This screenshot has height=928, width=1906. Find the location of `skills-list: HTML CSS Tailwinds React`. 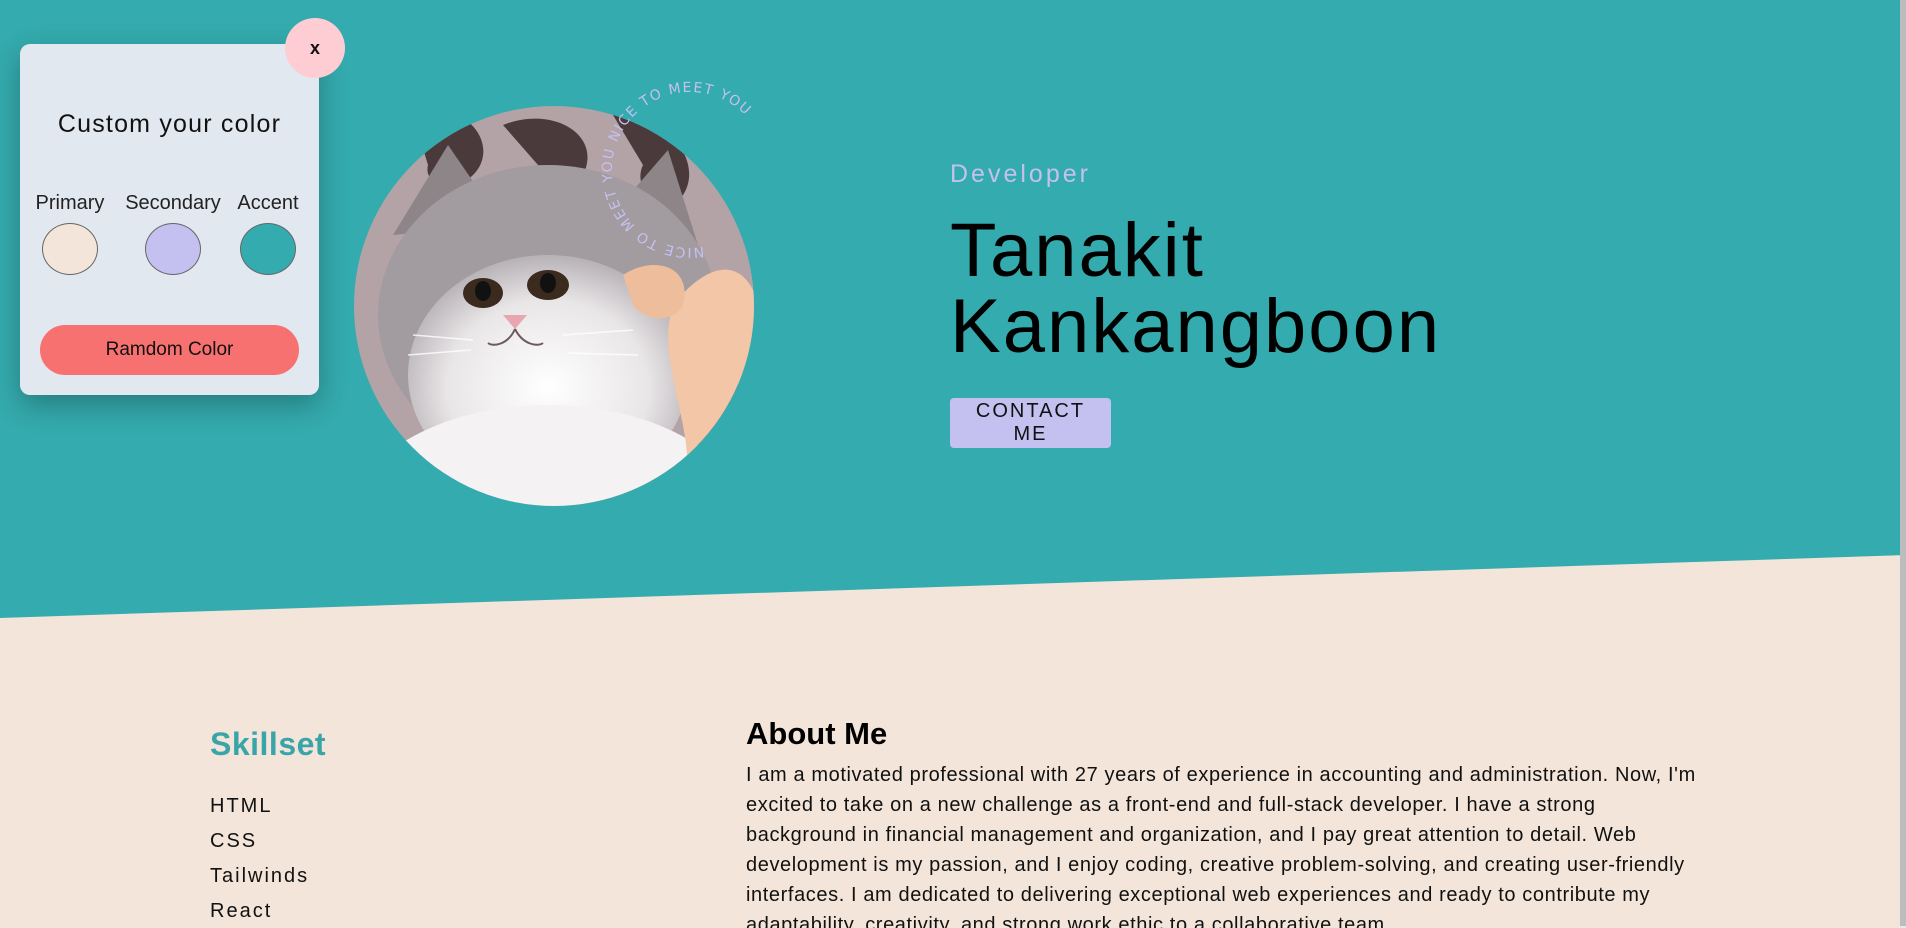

skills-list: HTML CSS Tailwinds React is located at coordinates (268, 858).